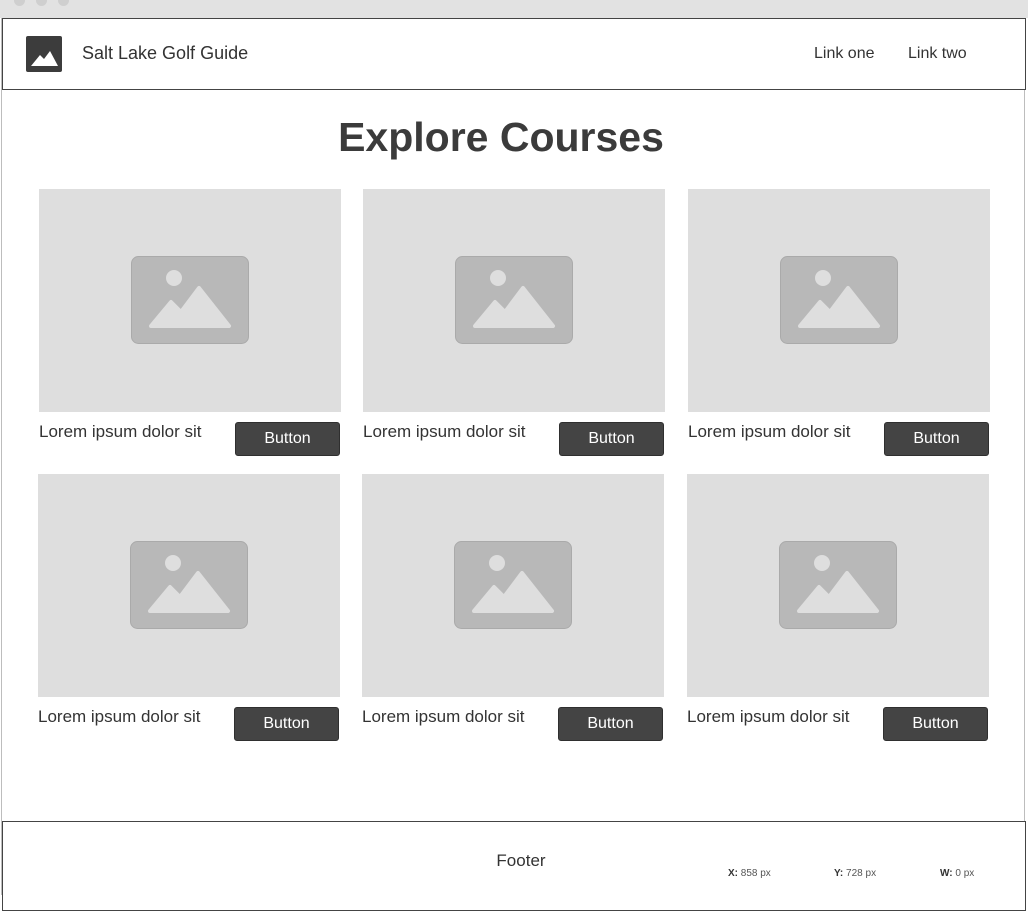 This screenshot has height=911, width=1028. Describe the element at coordinates (501, 137) in the screenshot. I see `page-title: Explore Courses` at that location.